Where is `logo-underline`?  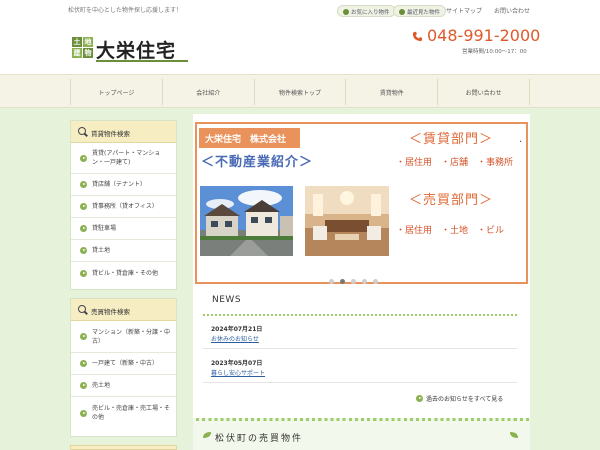
logo-underline is located at coordinates (142, 61).